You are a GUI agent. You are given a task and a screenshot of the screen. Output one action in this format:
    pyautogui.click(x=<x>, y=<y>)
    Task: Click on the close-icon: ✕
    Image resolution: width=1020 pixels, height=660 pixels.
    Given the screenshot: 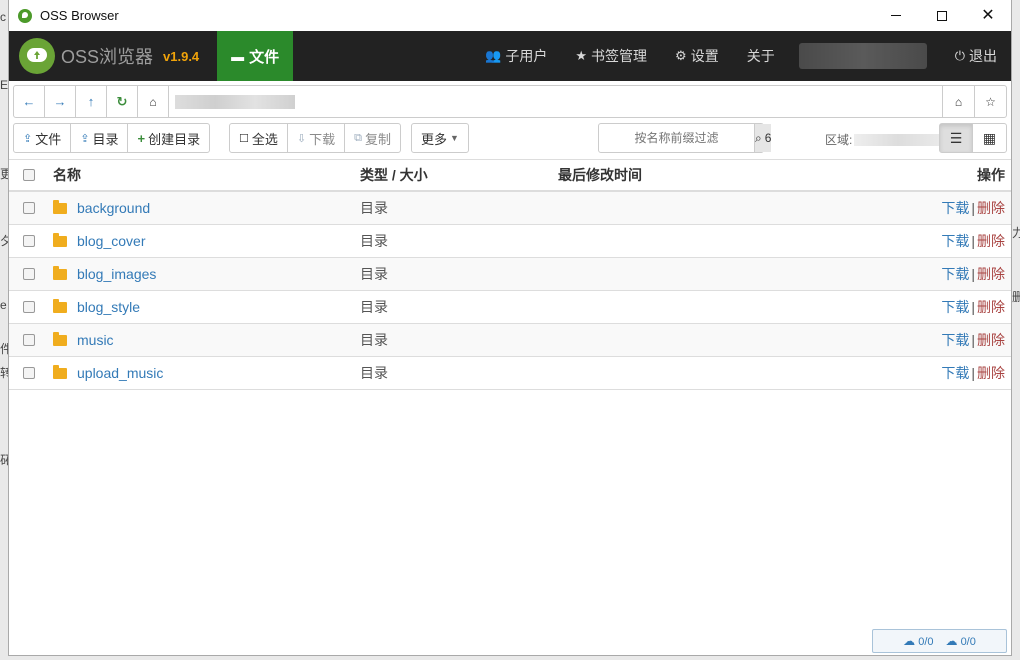 What is the action you would take?
    pyautogui.click(x=988, y=15)
    